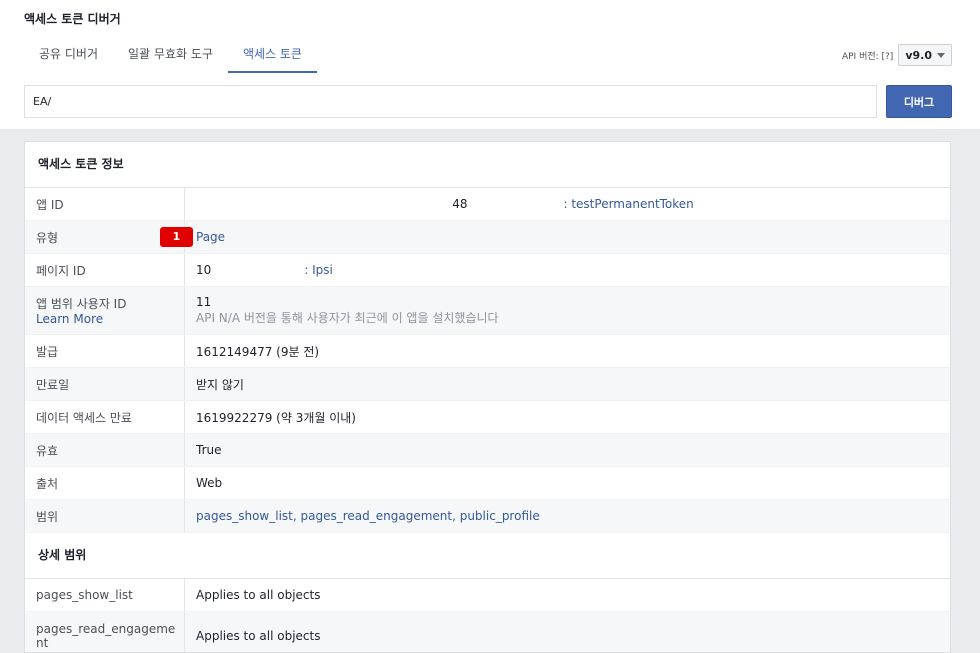  What do you see at coordinates (105, 270) in the screenshot?
I see `page-id-label: 페이지 ID` at bounding box center [105, 270].